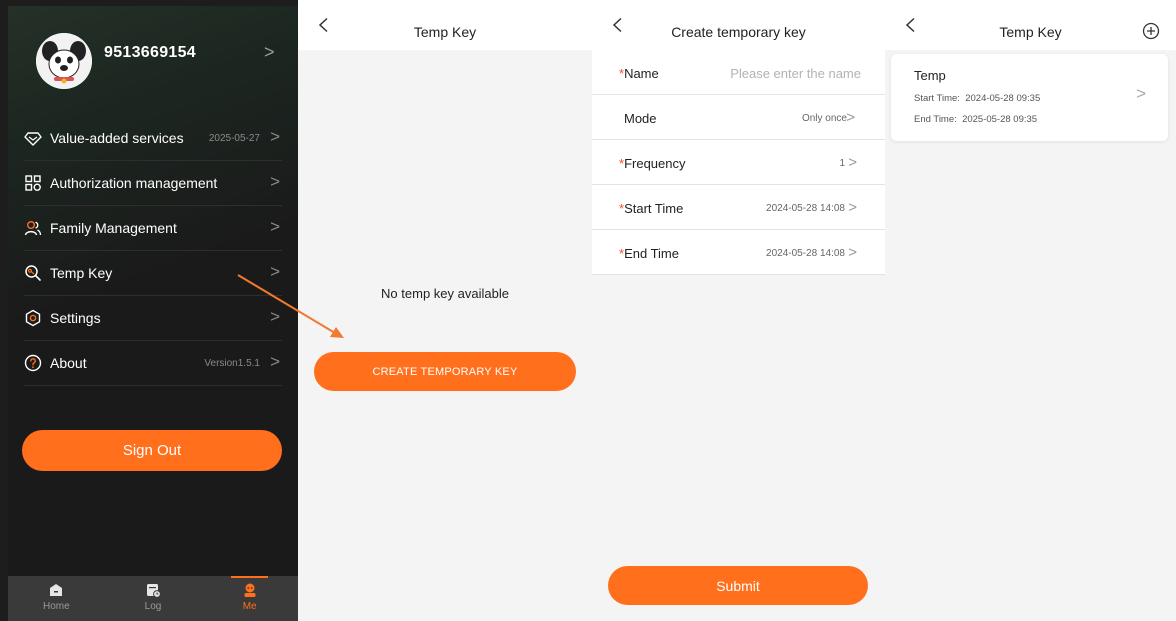 This screenshot has width=1176, height=621. What do you see at coordinates (33, 183) in the screenshot?
I see `grid-icon` at bounding box center [33, 183].